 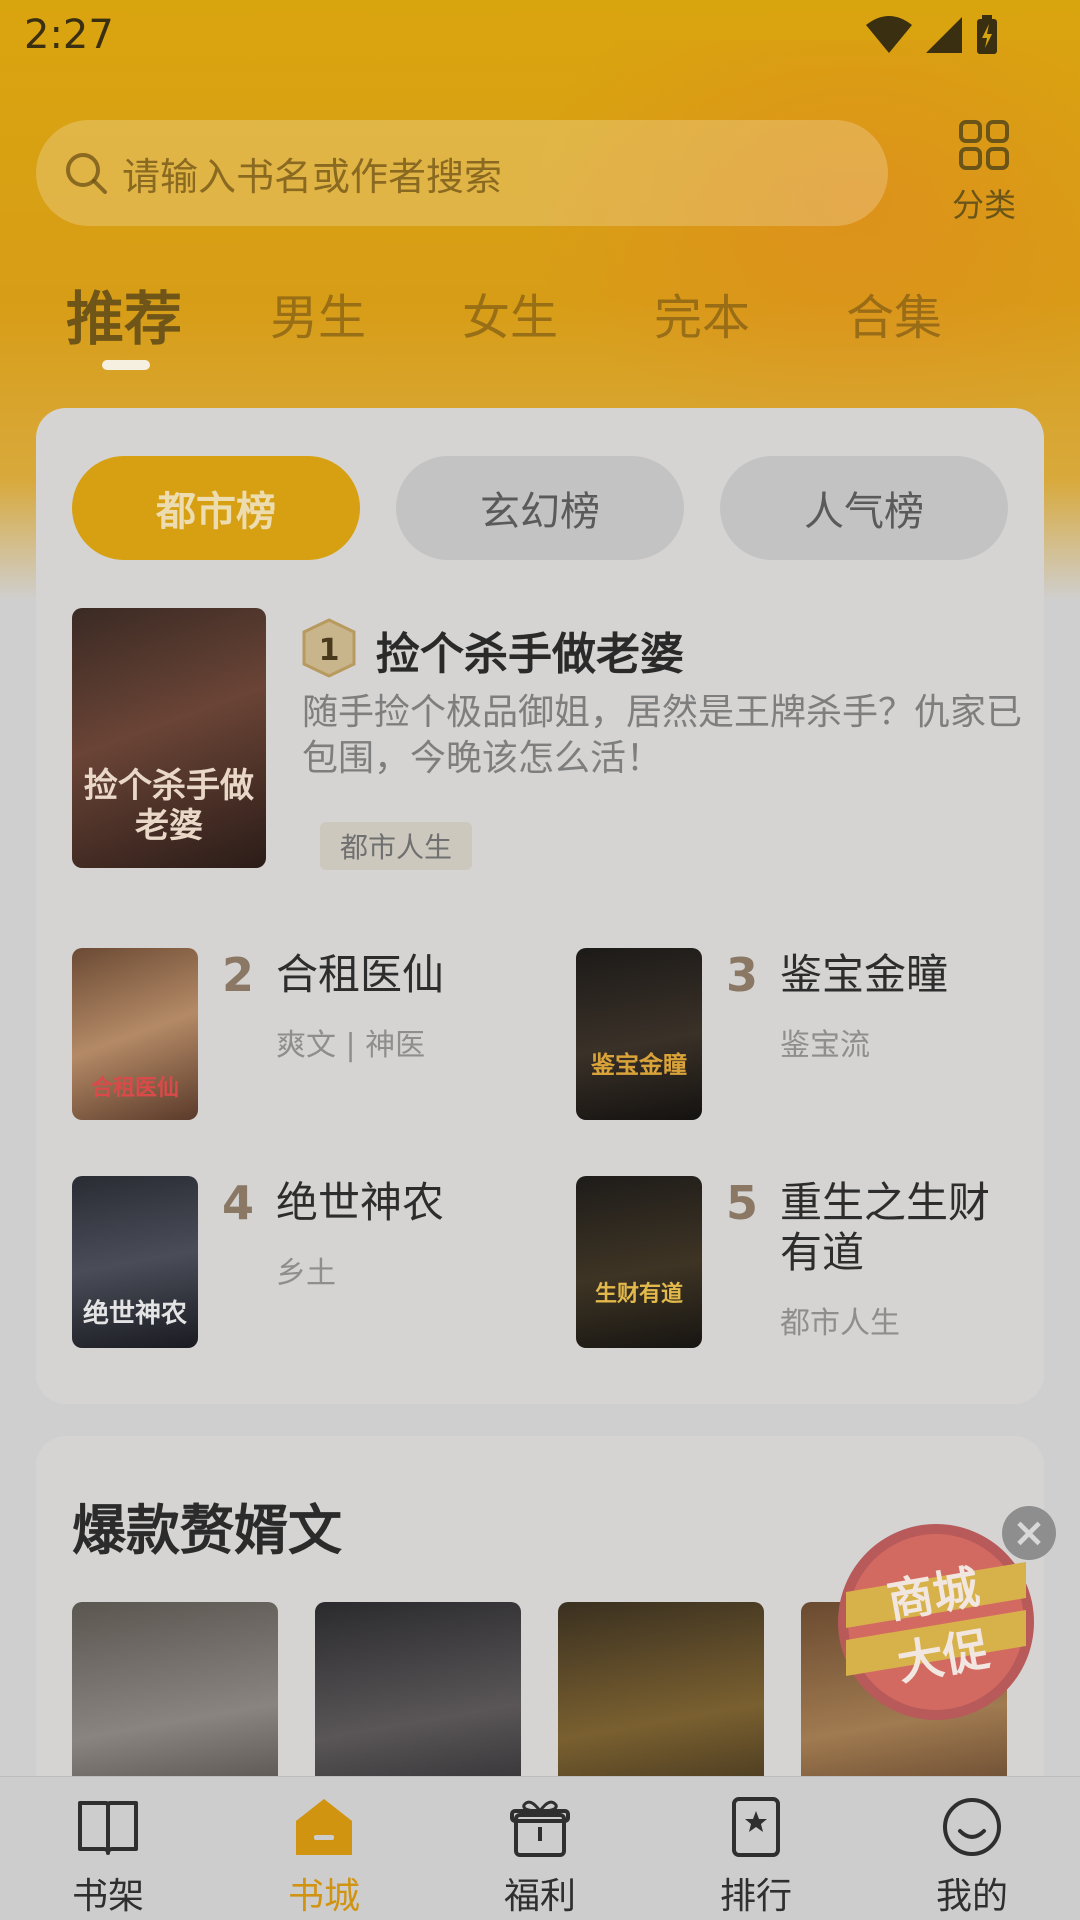 I want to click on tab-indicator, so click(x=126, y=365).